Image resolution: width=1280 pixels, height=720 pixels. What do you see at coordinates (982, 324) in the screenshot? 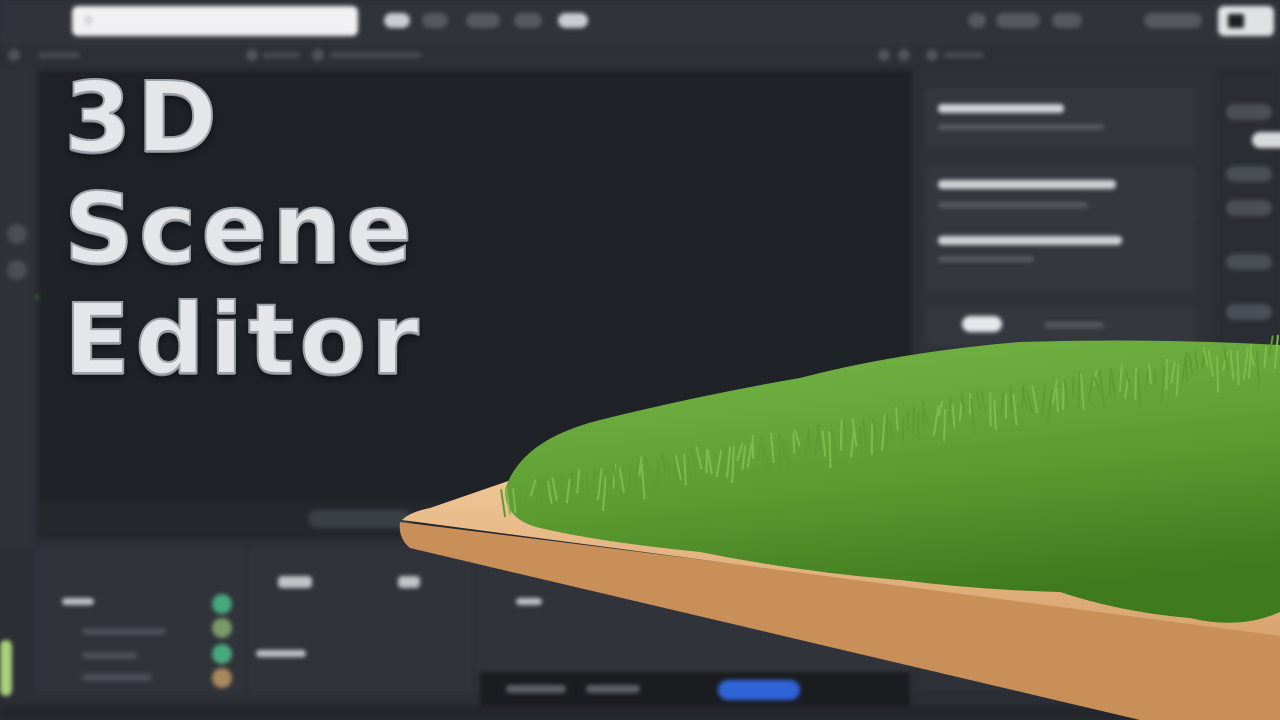
I see `card-toggle` at bounding box center [982, 324].